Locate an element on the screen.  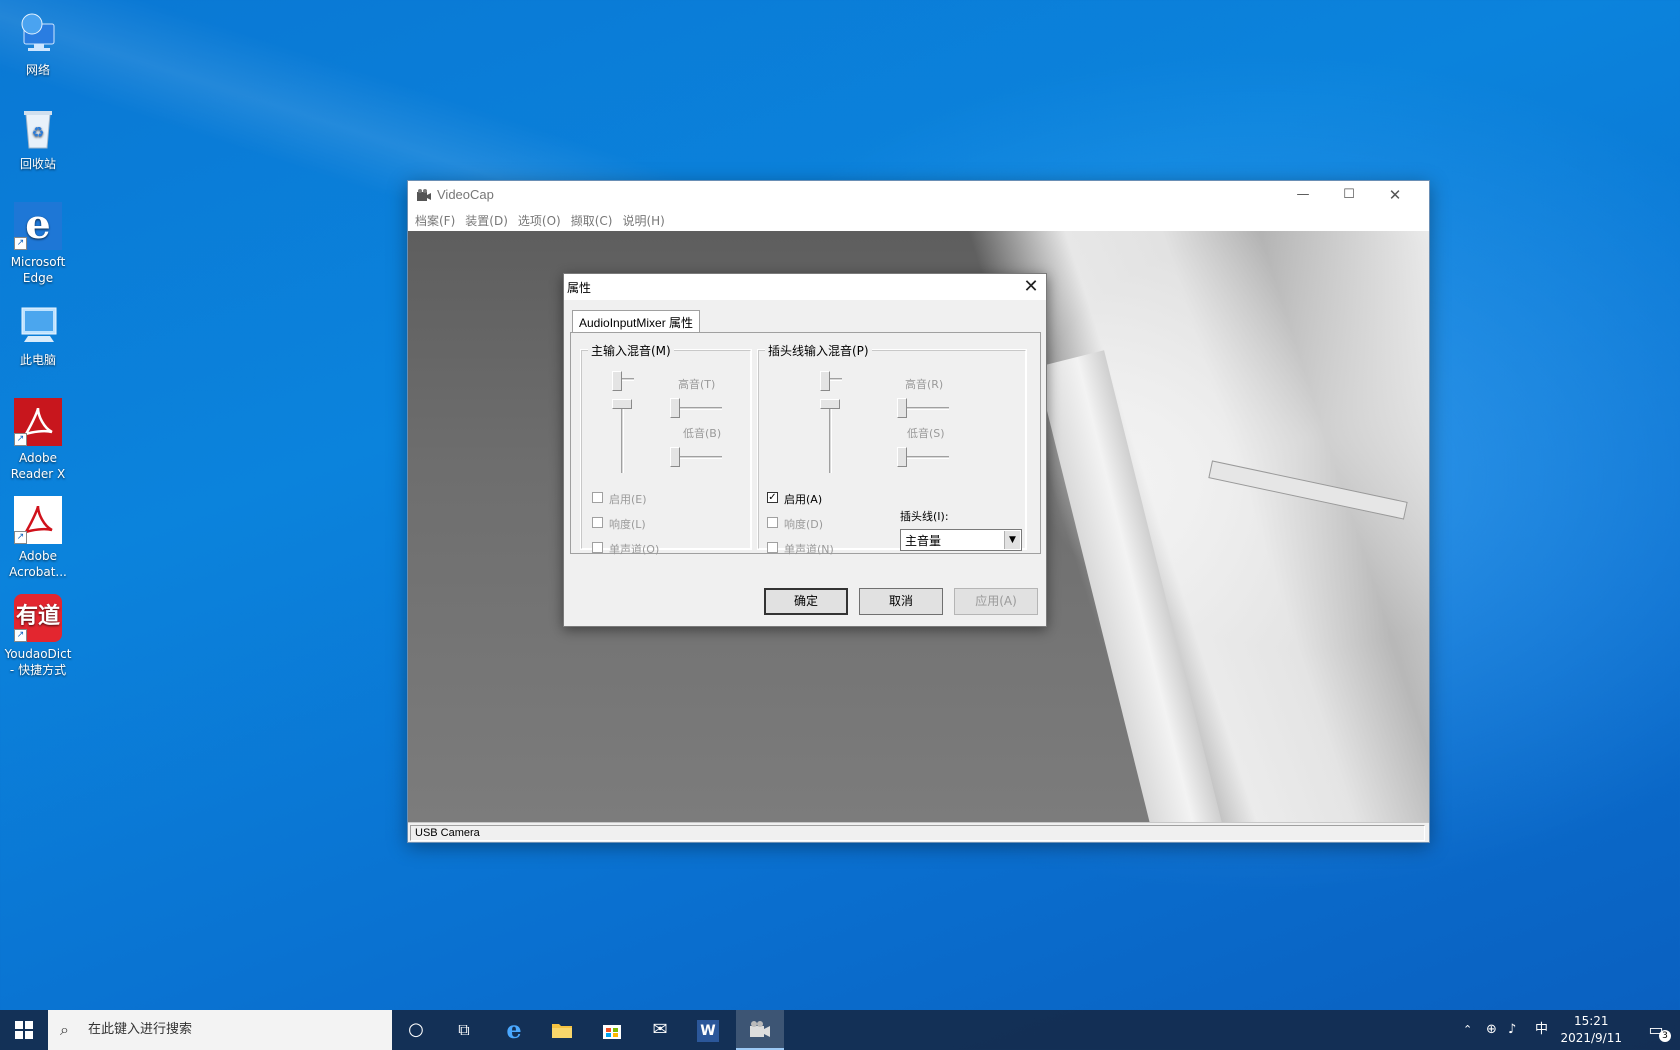
taskbar-word: W is located at coordinates (708, 1030).